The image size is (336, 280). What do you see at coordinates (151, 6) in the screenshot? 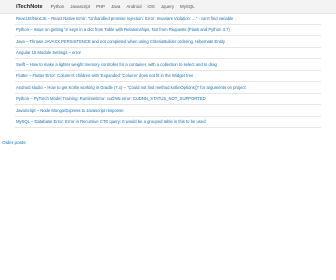
I see `nav-ios: iOS` at bounding box center [151, 6].